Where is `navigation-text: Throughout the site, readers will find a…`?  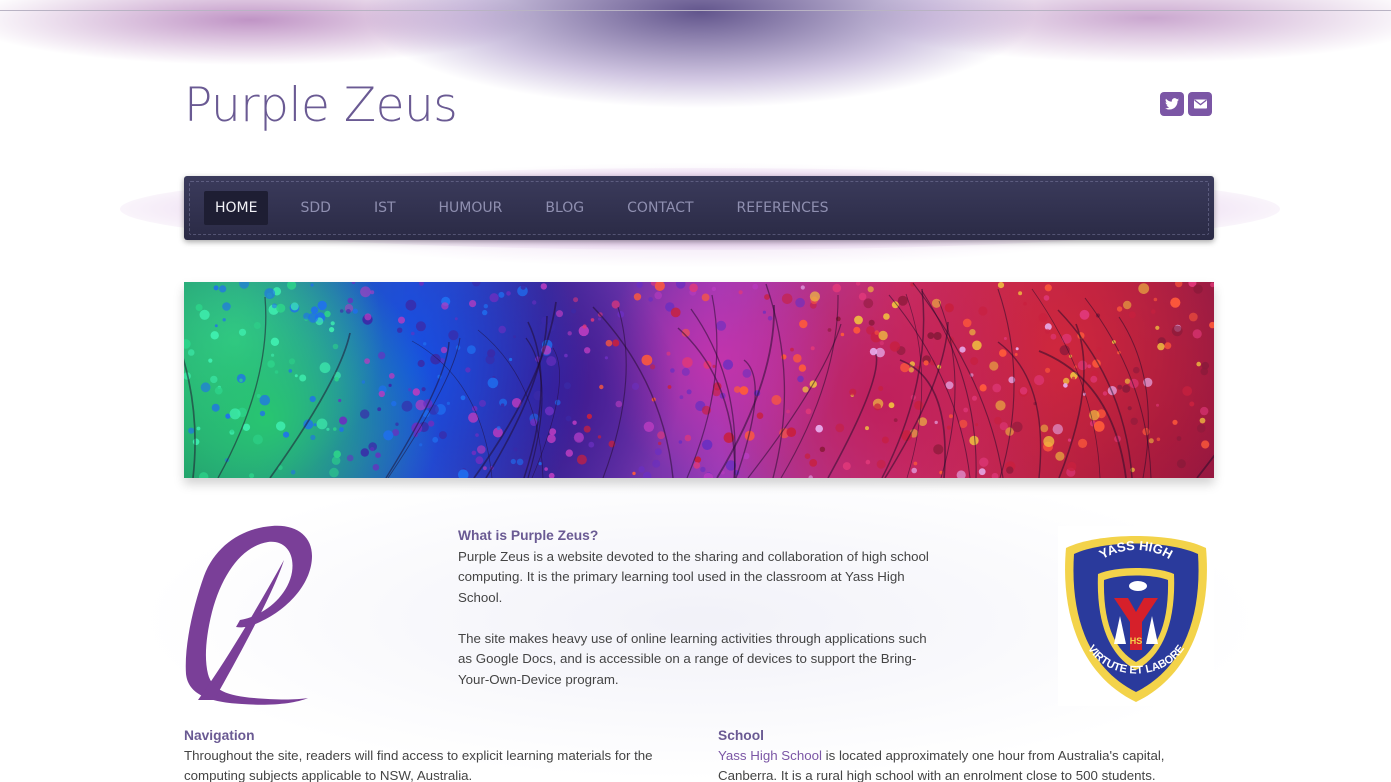 navigation-text: Throughout the site, readers will find a… is located at coordinates (418, 765).